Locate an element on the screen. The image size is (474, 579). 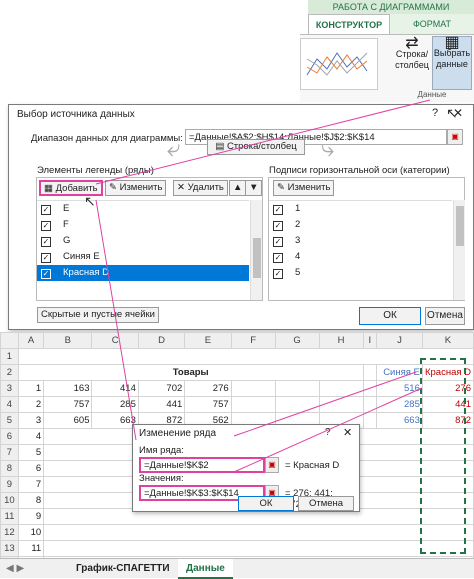
series-name-input: =Данные!$K$2 is located at coordinates (202, 465).